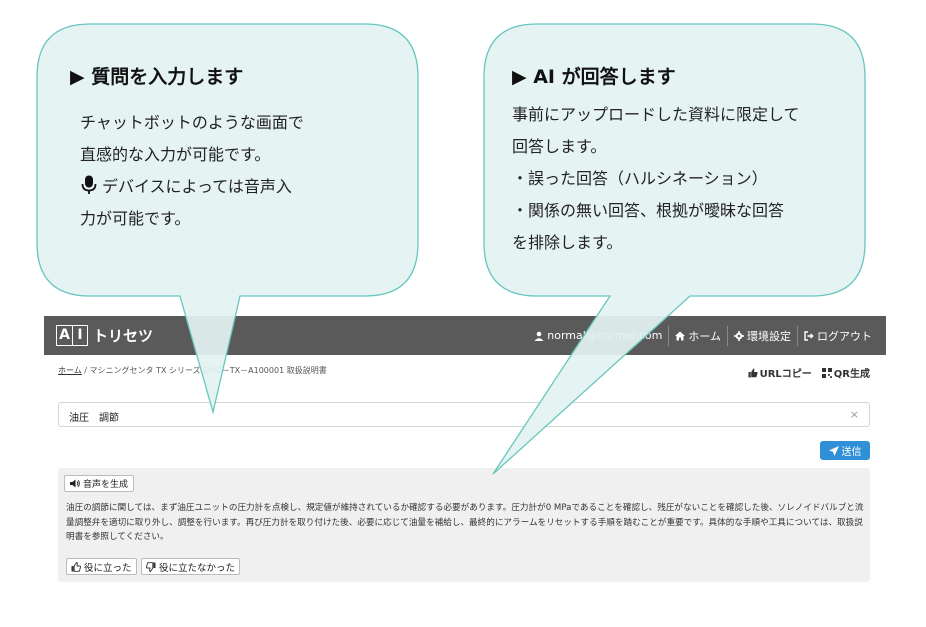 The image size is (926, 627). Describe the element at coordinates (464, 414) in the screenshot. I see `question-input: 油圧 調節 ×` at that location.